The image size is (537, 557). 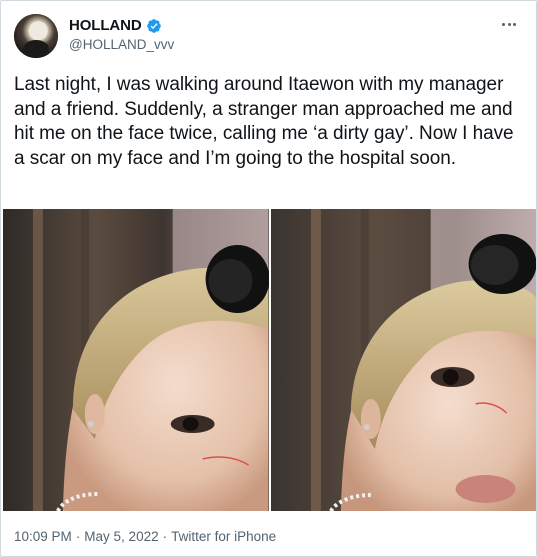 What do you see at coordinates (154, 26) in the screenshot?
I see `verified-badge-icon` at bounding box center [154, 26].